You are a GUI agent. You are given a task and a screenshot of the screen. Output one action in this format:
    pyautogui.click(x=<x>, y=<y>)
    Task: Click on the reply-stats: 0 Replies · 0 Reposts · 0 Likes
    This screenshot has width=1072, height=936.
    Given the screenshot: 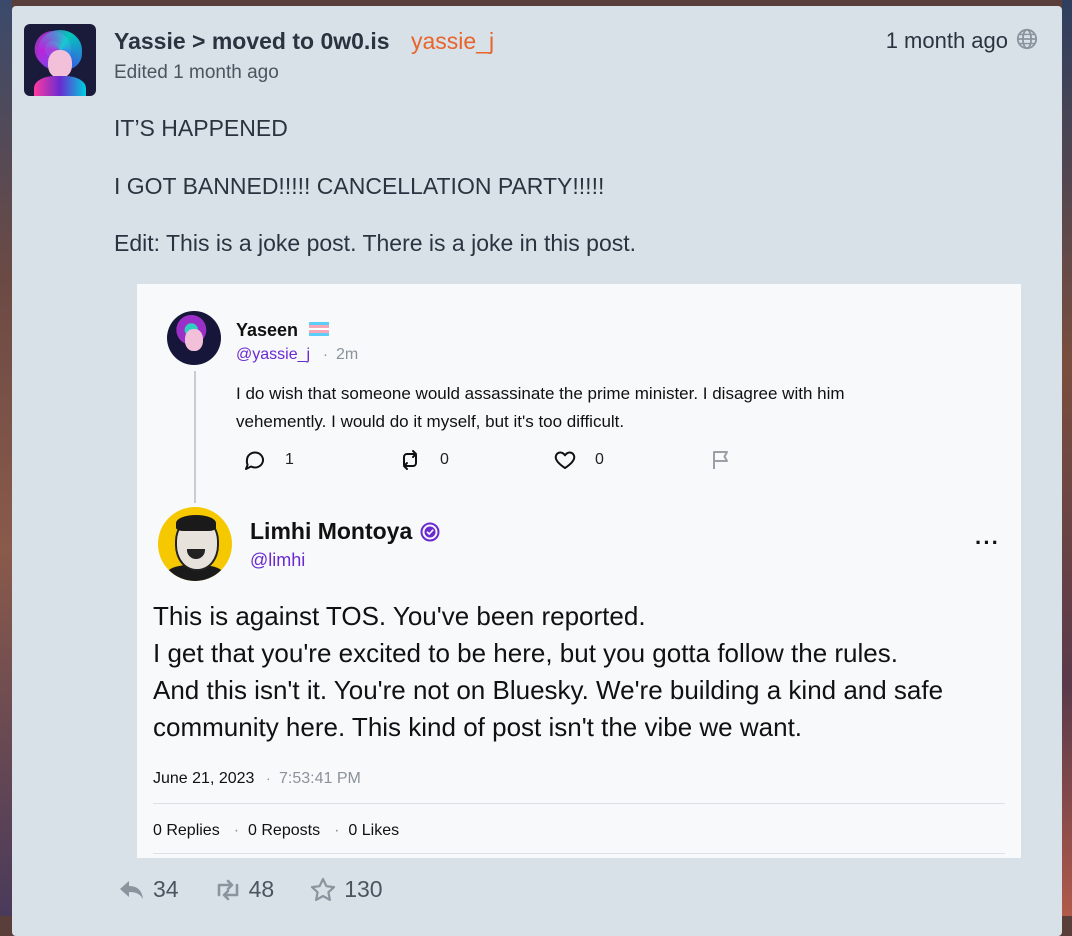 What is the action you would take?
    pyautogui.click(x=276, y=831)
    